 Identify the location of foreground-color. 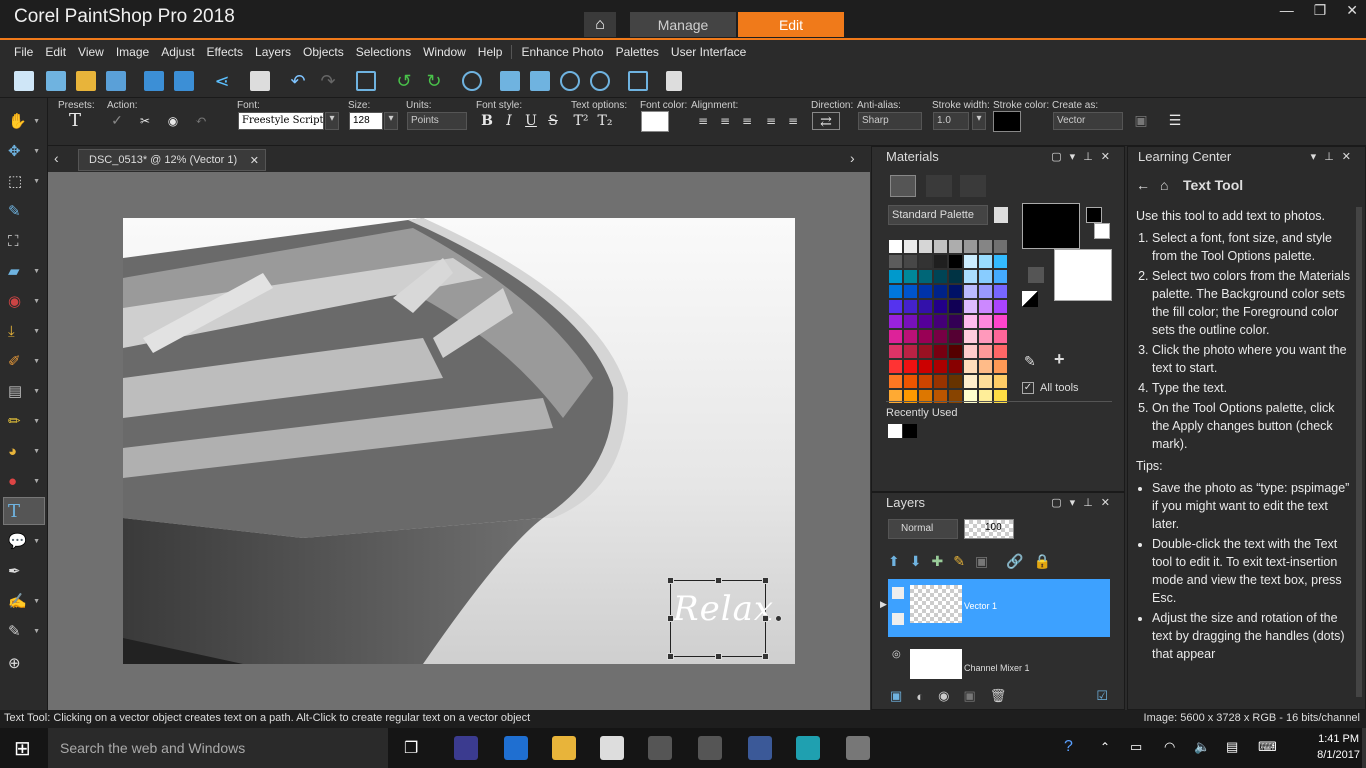
(1051, 226).